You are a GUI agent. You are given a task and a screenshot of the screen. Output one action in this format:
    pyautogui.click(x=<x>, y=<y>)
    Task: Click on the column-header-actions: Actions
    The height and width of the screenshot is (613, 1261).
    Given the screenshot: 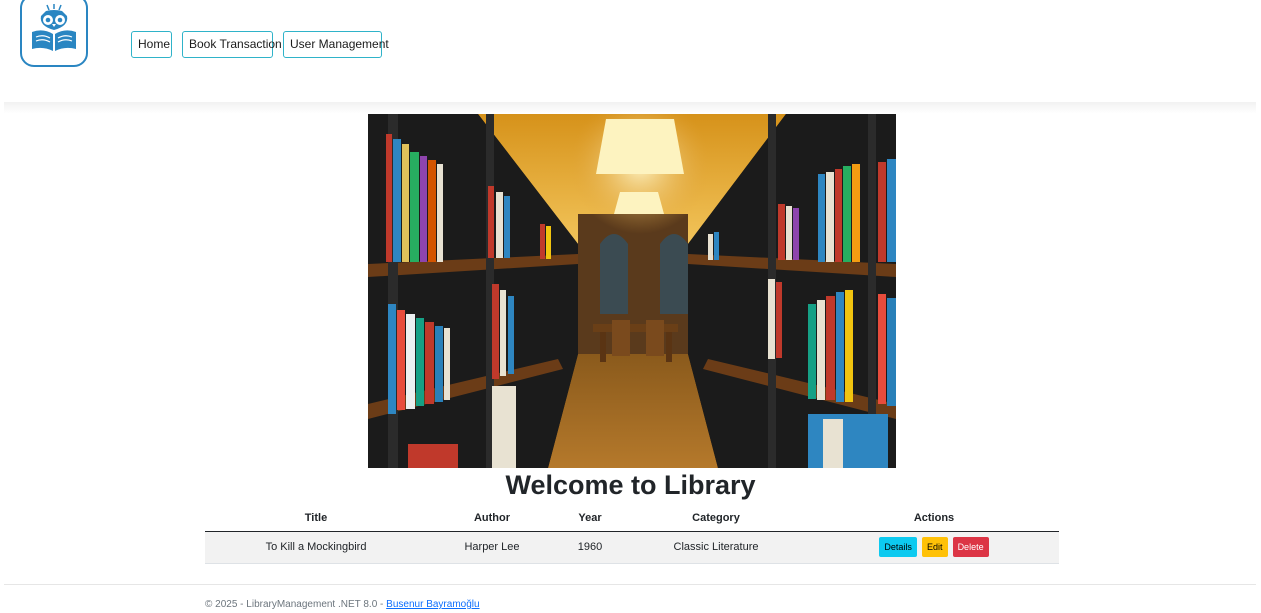 What is the action you would take?
    pyautogui.click(x=934, y=519)
    